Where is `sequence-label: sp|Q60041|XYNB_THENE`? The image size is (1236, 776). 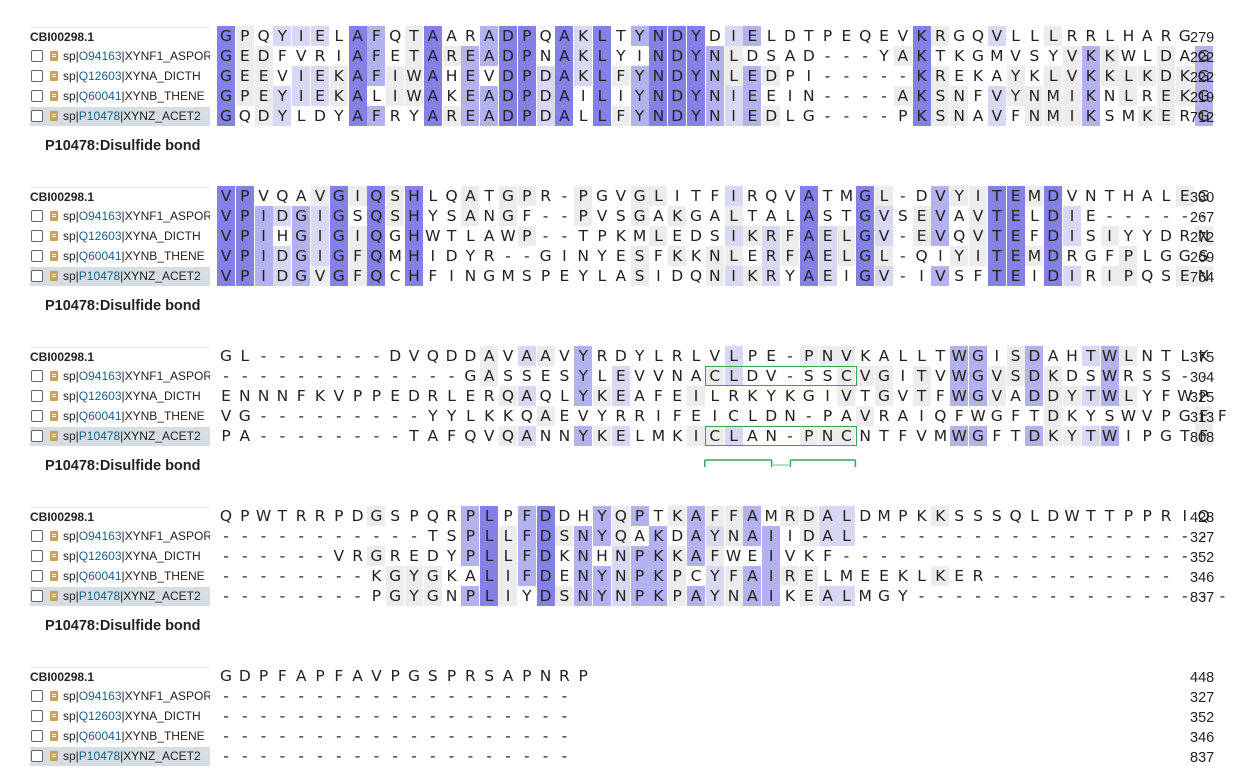
sequence-label: sp|Q60041|XYNB_THENE is located at coordinates (120, 256).